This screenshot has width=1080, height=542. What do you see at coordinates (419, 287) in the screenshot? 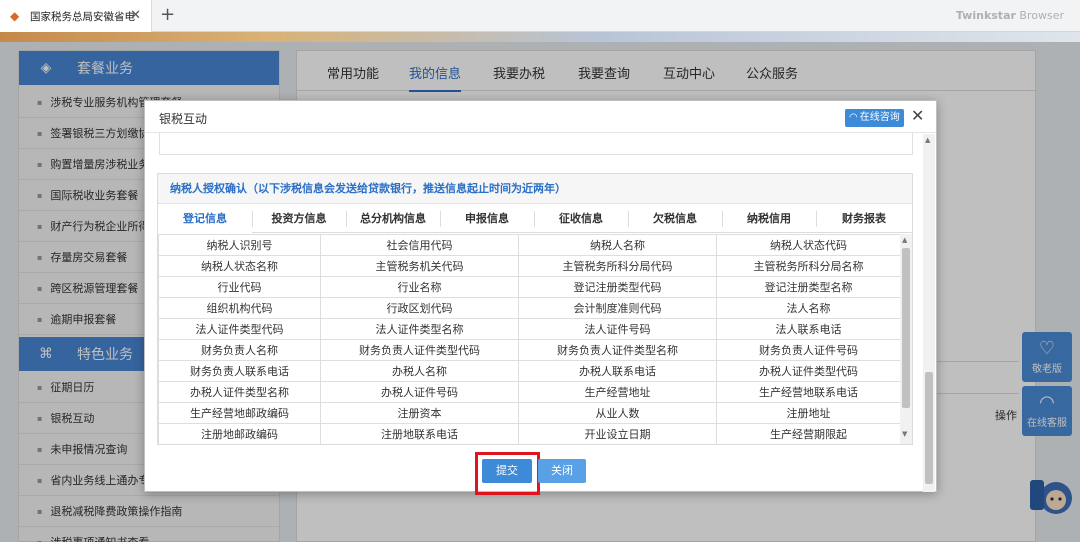
I see `field-cell: 行业名称` at bounding box center [419, 287].